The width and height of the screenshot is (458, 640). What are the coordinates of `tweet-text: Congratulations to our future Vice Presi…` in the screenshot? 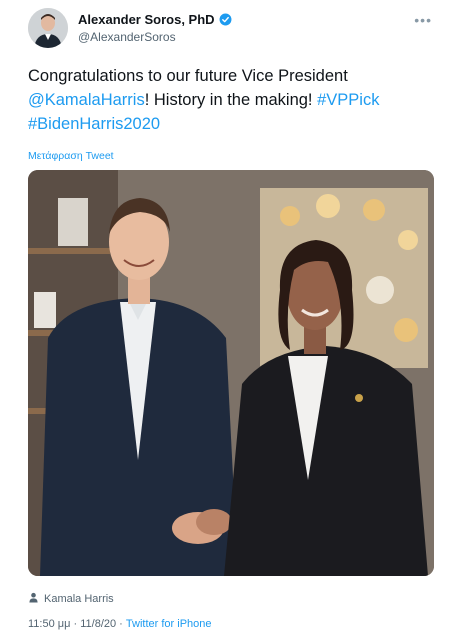 It's located at (228, 100).